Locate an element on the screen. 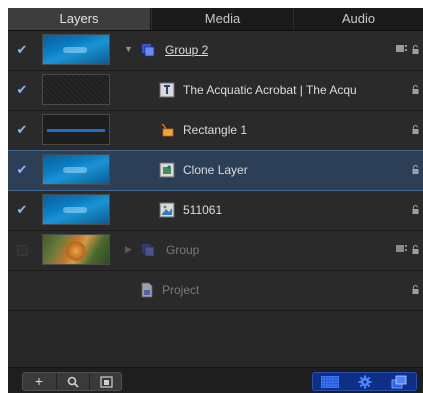 This screenshot has width=423, height=393. visibility-checkbox is located at coordinates (22, 250).